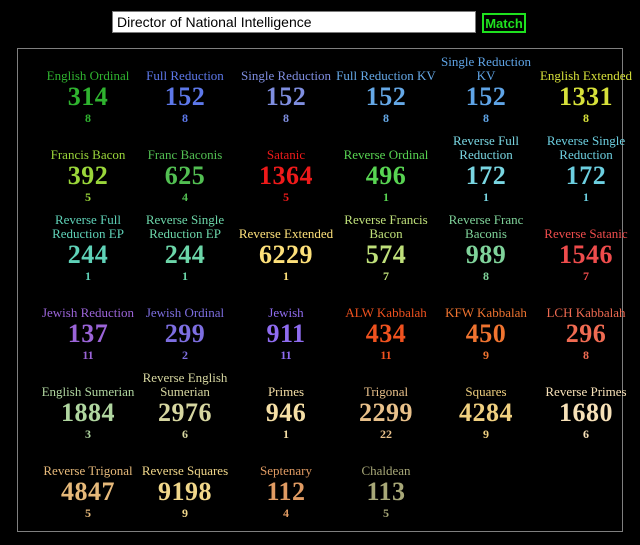 This screenshot has height=545, width=640. Describe the element at coordinates (286, 391) in the screenshot. I see `cipher-label: Primes` at that location.